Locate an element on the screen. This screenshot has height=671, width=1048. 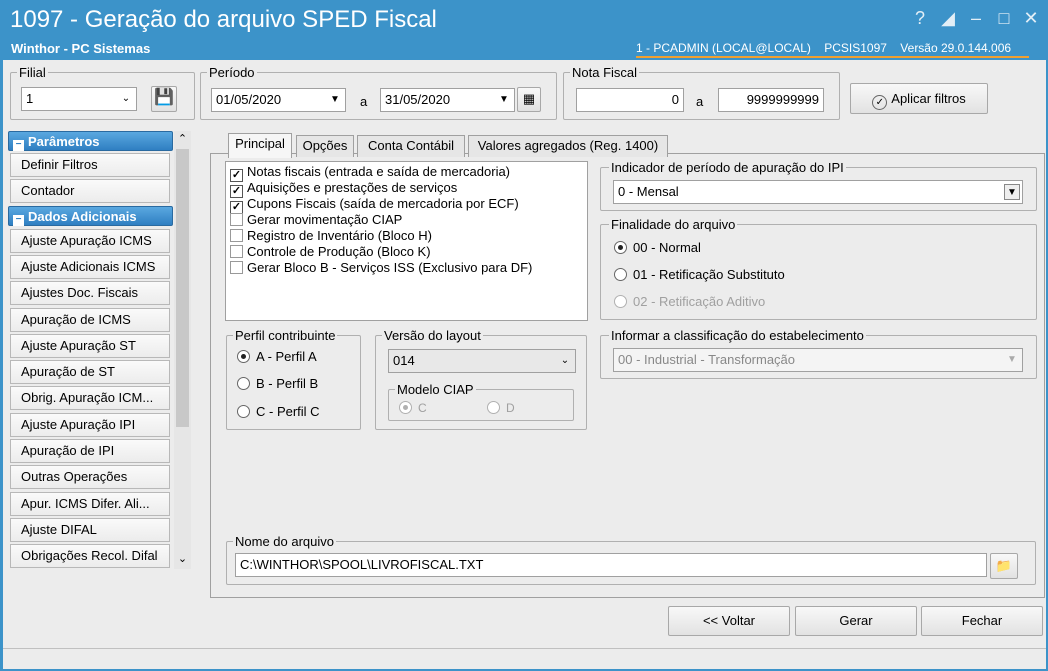
sidebar-section-label: Dados Adicionais is located at coordinates (82, 216).